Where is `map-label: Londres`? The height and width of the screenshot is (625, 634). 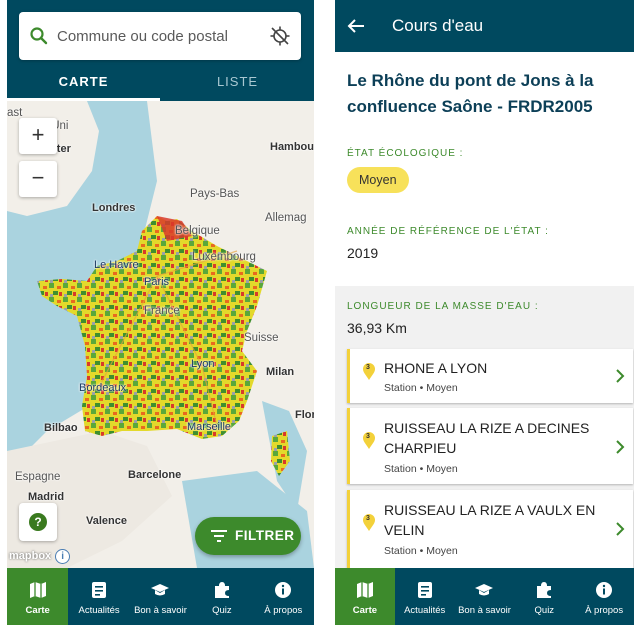 map-label: Londres is located at coordinates (114, 208).